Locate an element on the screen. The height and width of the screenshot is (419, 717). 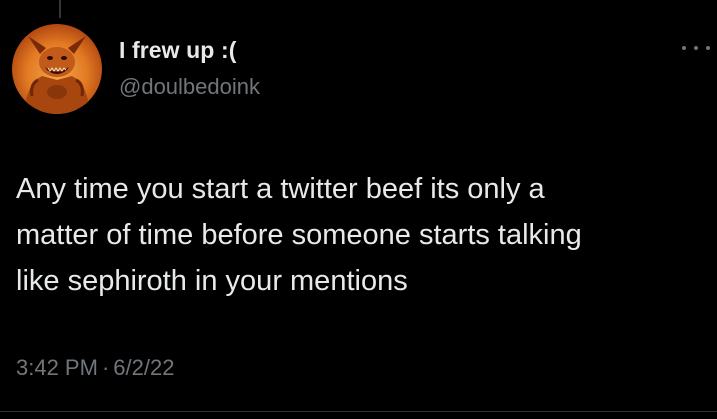
divider is located at coordinates (358, 411).